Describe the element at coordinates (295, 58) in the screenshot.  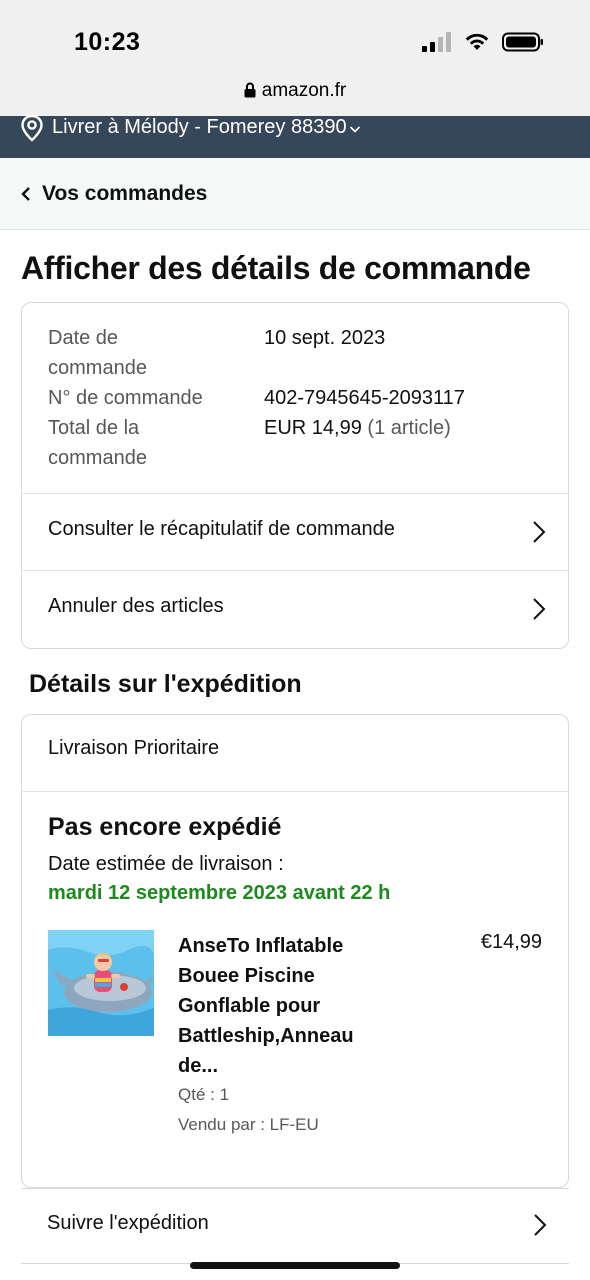
I see `status-bar: 10:23 amazon.fr` at that location.